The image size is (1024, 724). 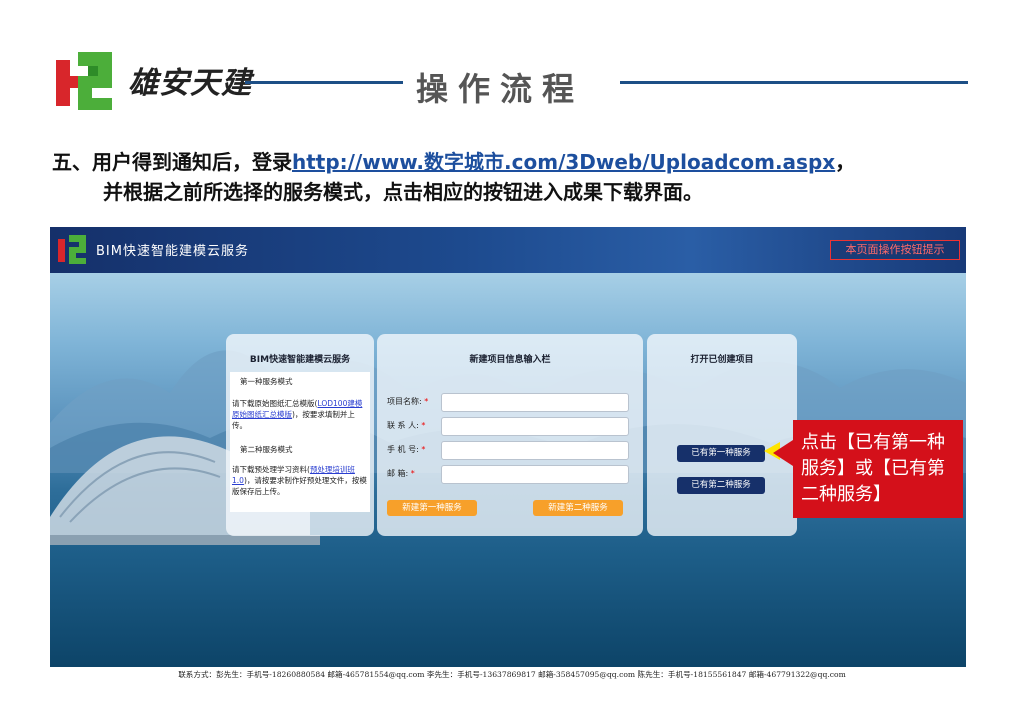 What do you see at coordinates (172, 162) in the screenshot?
I see `instruction-prefix: 五、用户得到通知后，登录` at bounding box center [172, 162].